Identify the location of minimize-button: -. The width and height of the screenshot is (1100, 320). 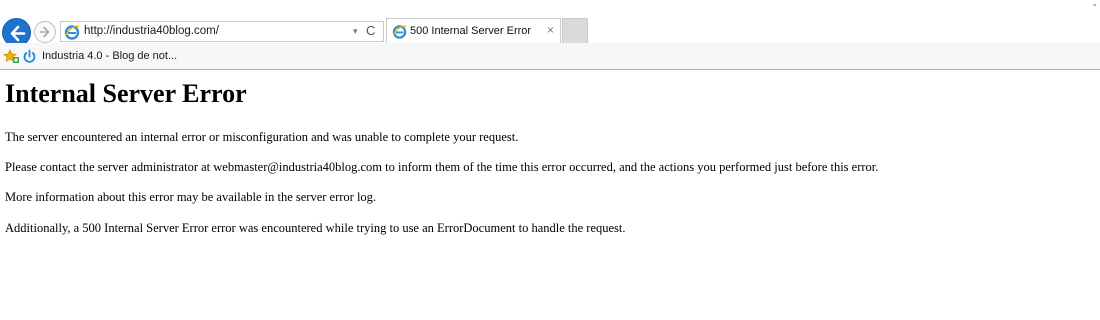
(1096, 5).